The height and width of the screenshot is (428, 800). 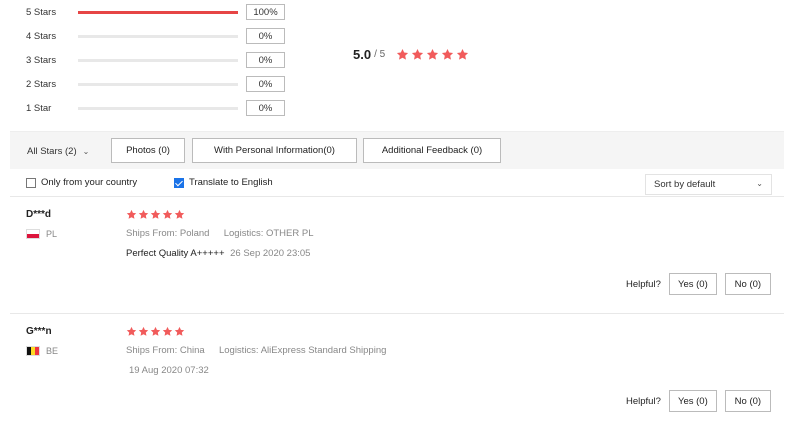 What do you see at coordinates (89, 182) in the screenshot?
I see `only-country-label: Only from your country` at bounding box center [89, 182].